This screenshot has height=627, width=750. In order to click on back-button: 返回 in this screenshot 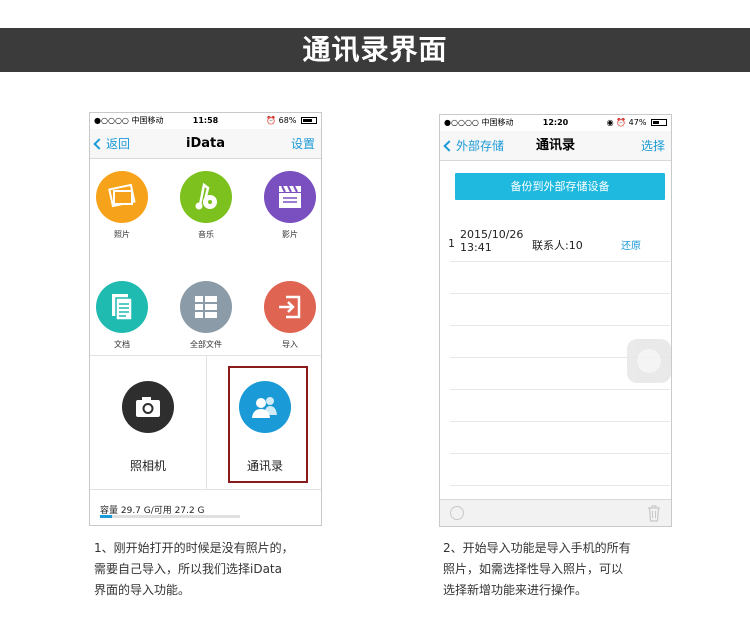, I will do `click(112, 144)`.